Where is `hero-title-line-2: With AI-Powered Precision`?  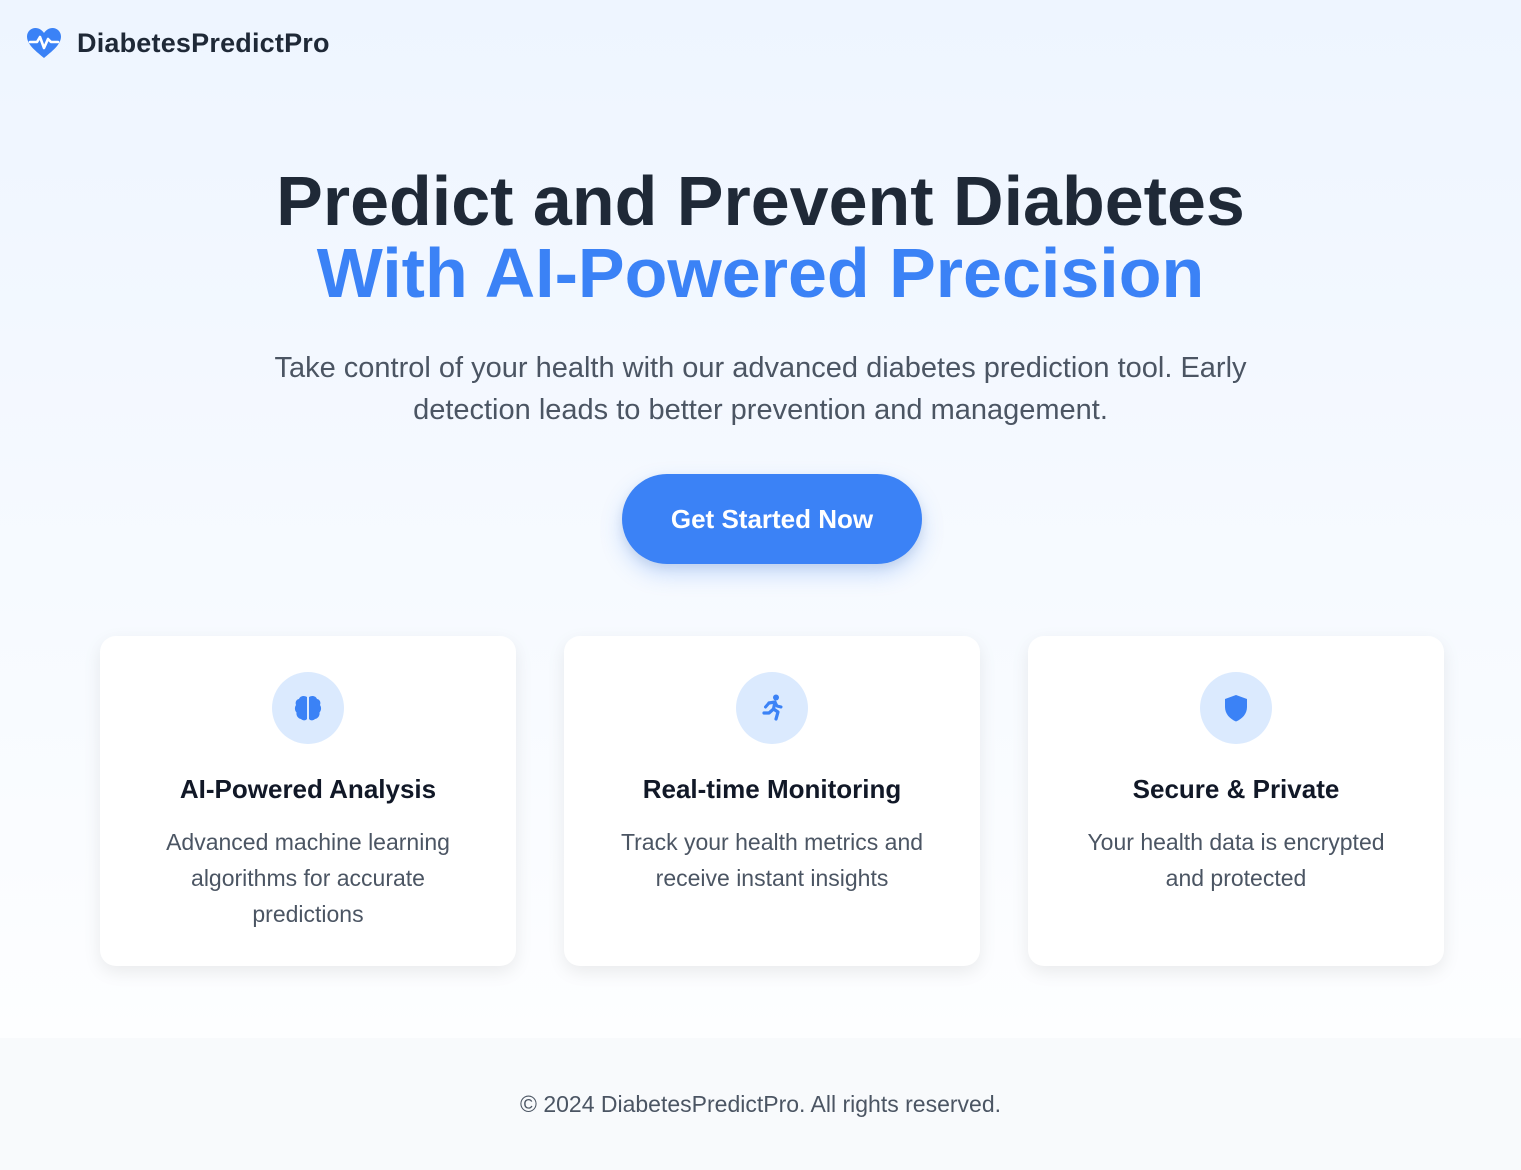
hero-title-line-2: With AI-Powered Precision is located at coordinates (760, 273).